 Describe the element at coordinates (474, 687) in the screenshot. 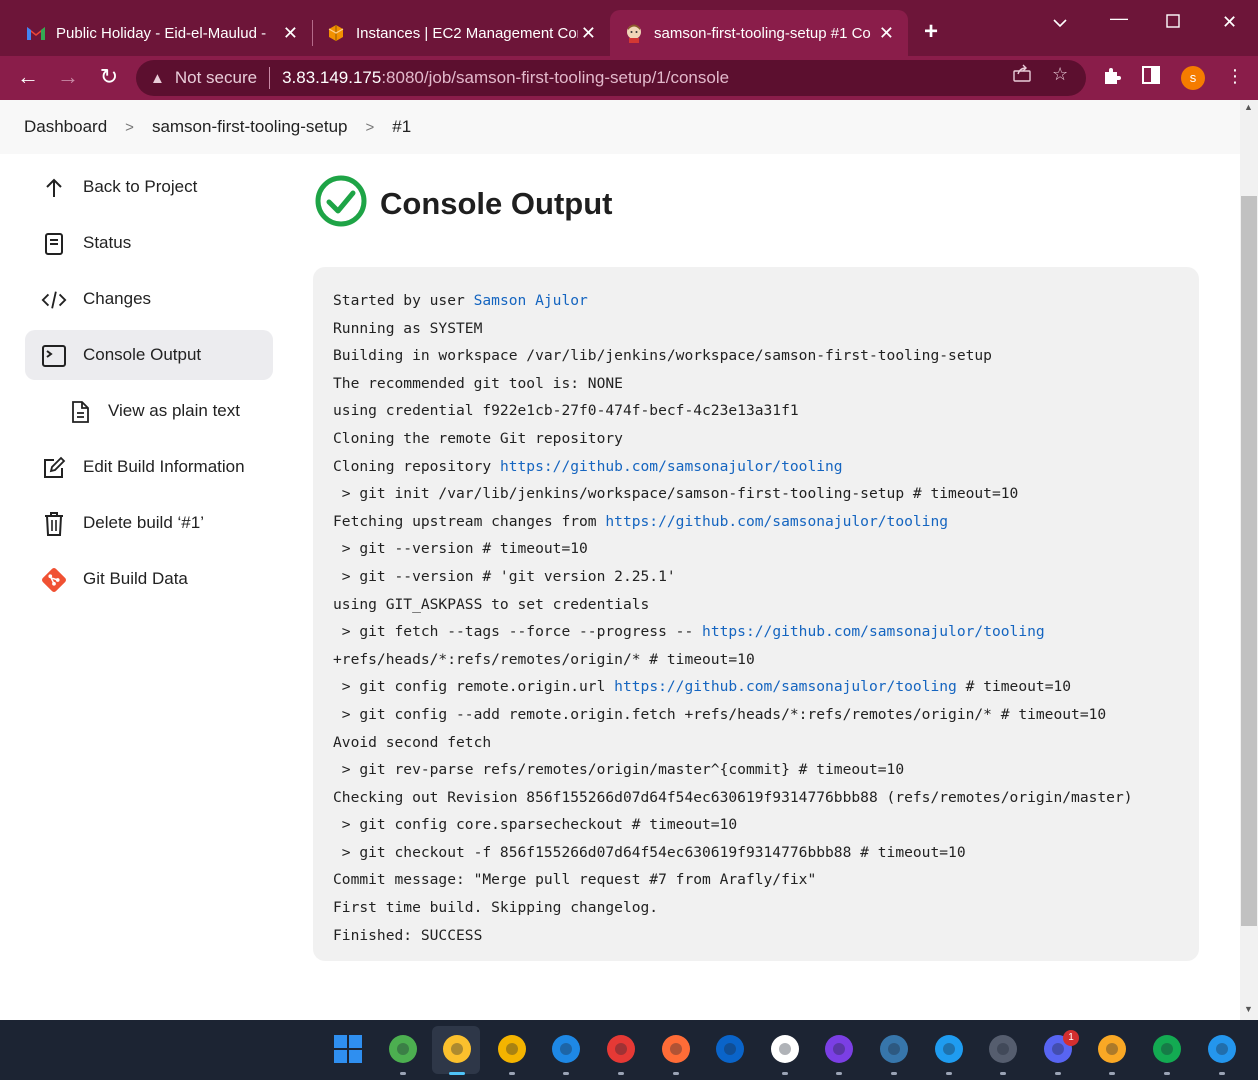

I see `console-text: > git config remote.origin.url` at that location.